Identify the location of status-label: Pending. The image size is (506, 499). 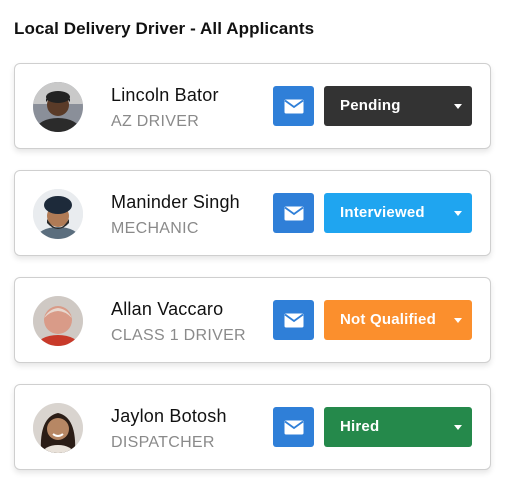
(370, 105).